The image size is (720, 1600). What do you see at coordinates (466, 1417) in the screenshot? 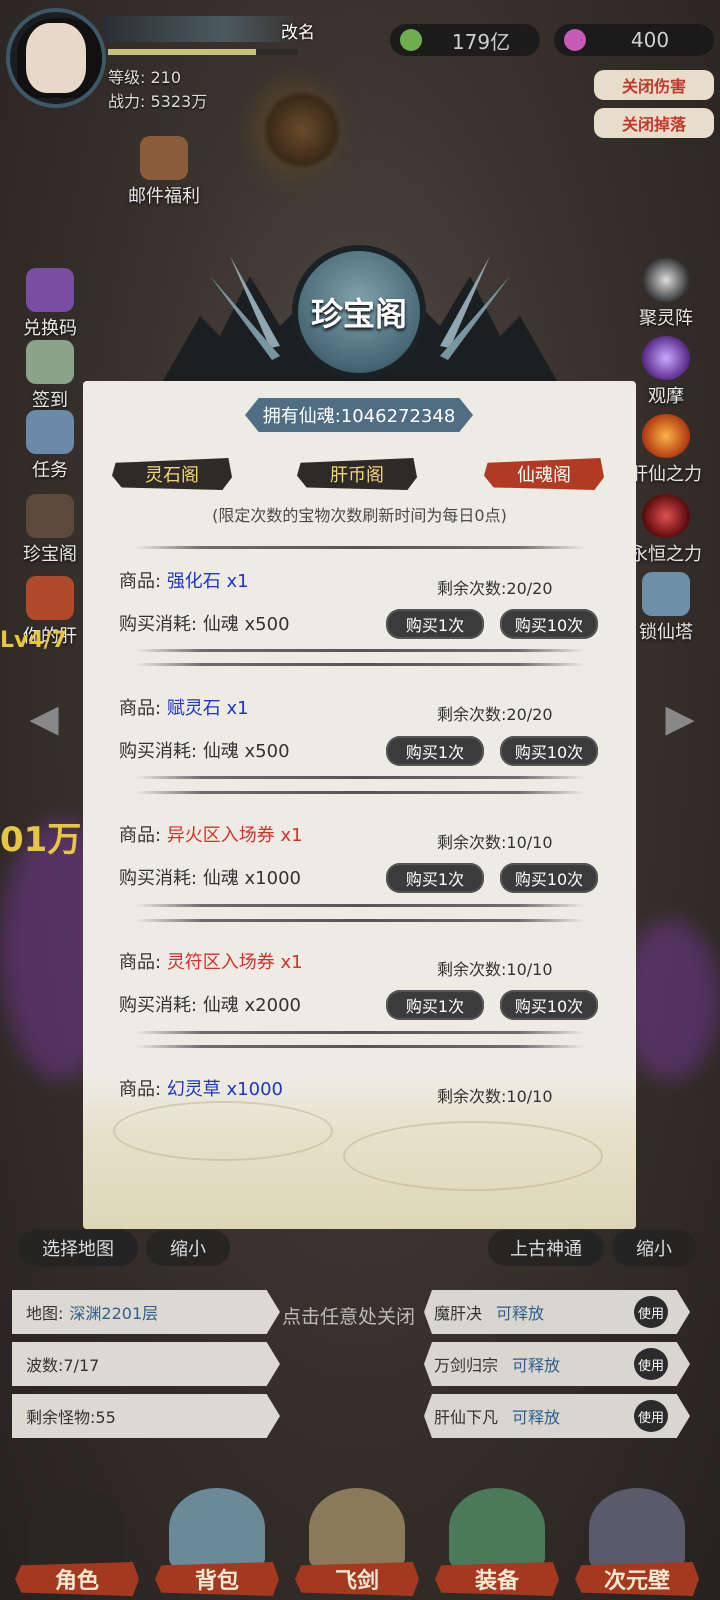
I see `skill-name: 肝仙下凡` at bounding box center [466, 1417].